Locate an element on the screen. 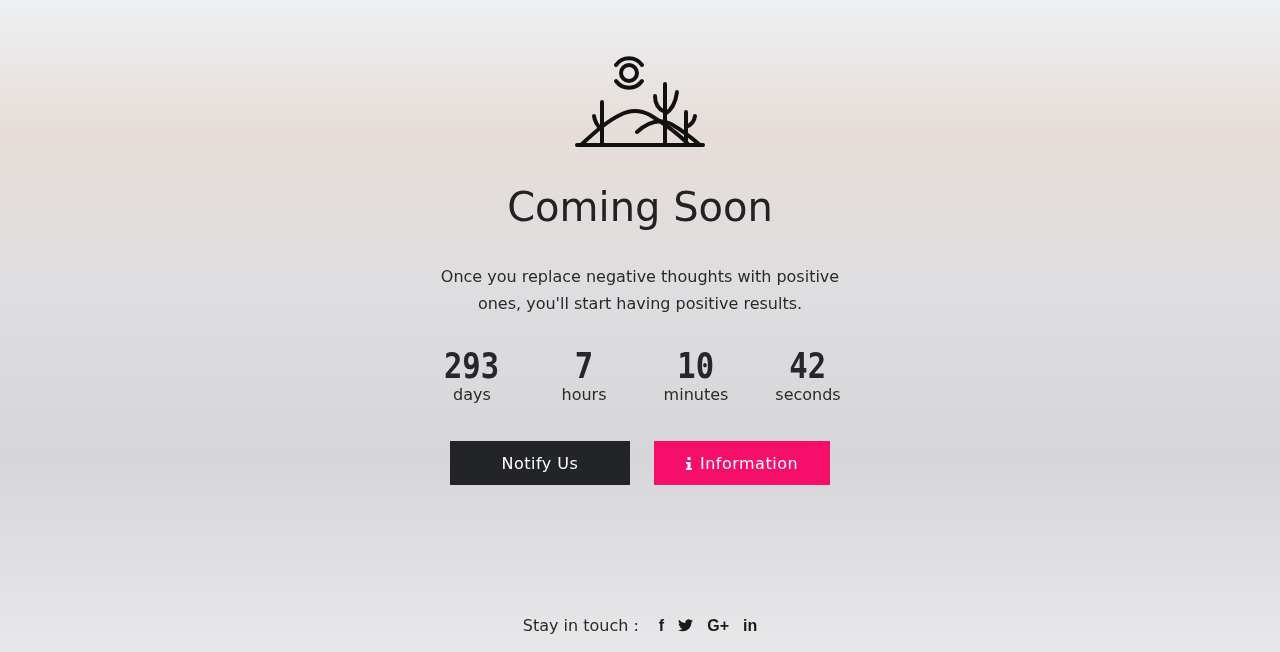 This screenshot has width=1280, height=652. countdown-label: hours is located at coordinates (584, 395).